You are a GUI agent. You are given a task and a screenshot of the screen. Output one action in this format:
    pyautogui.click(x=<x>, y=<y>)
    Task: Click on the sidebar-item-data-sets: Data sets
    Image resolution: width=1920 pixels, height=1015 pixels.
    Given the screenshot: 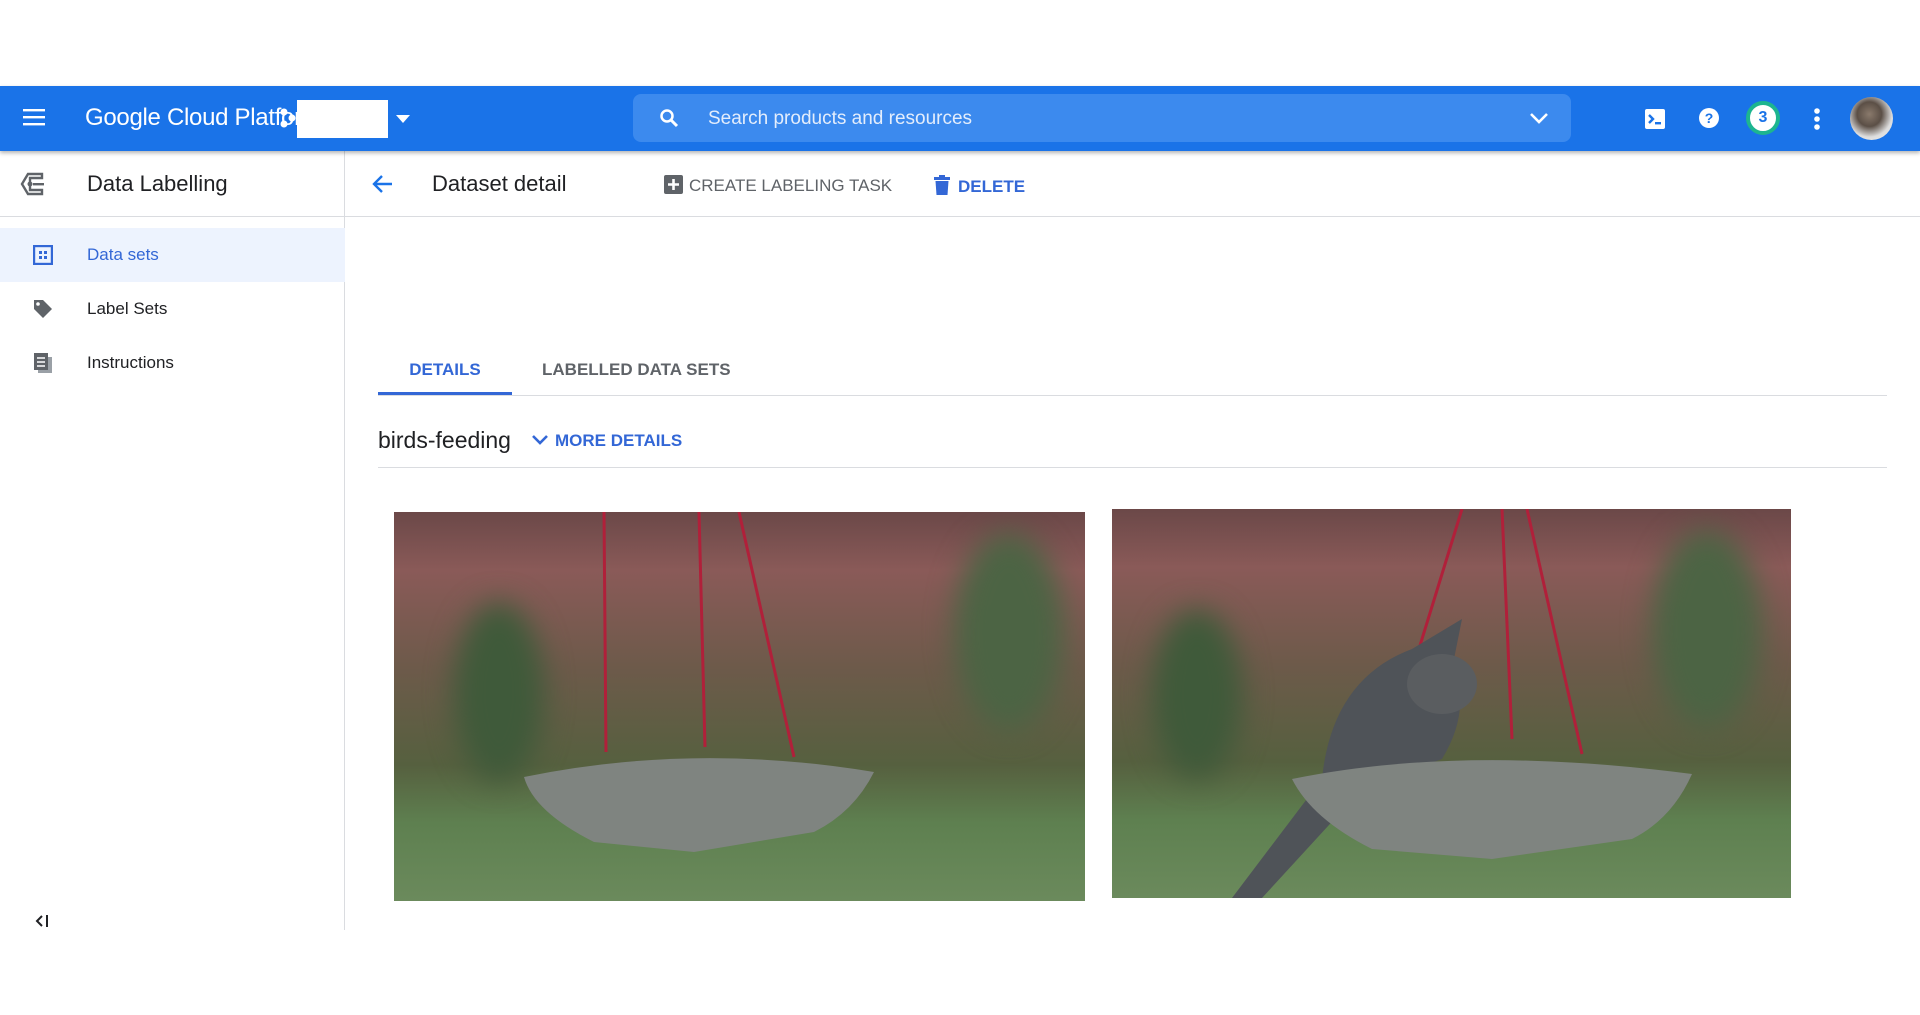 What is the action you would take?
    pyautogui.click(x=172, y=255)
    